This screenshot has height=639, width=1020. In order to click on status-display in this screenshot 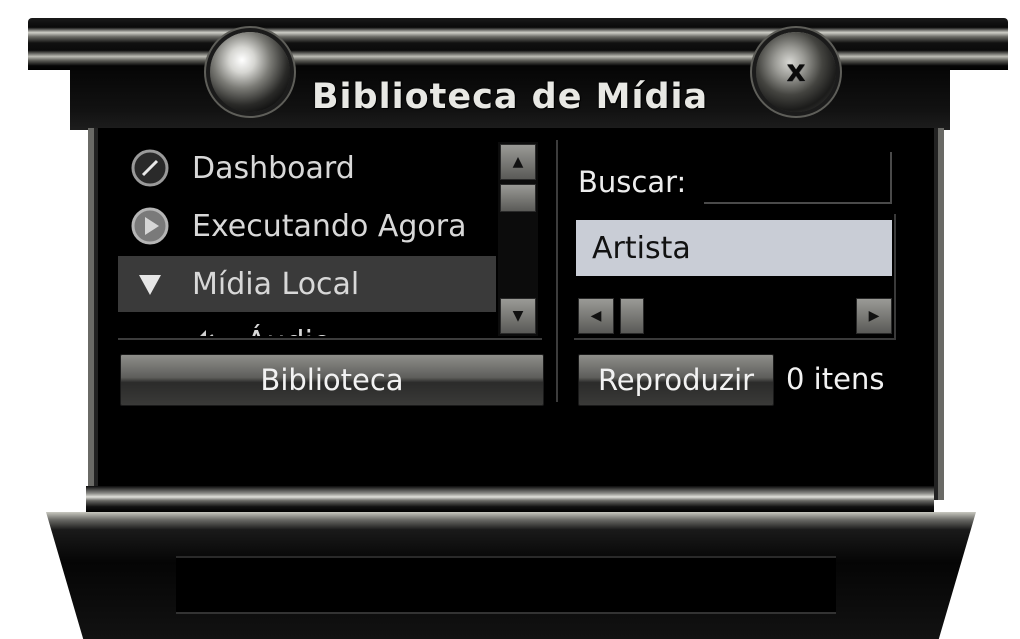, I will do `click(506, 585)`.